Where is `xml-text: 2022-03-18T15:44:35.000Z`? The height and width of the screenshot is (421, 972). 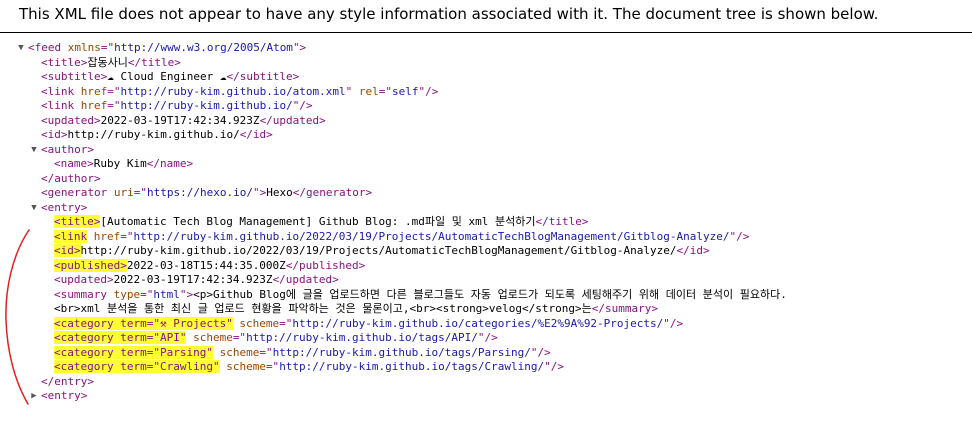
xml-text: 2022-03-18T15:44:35.000Z is located at coordinates (206, 265).